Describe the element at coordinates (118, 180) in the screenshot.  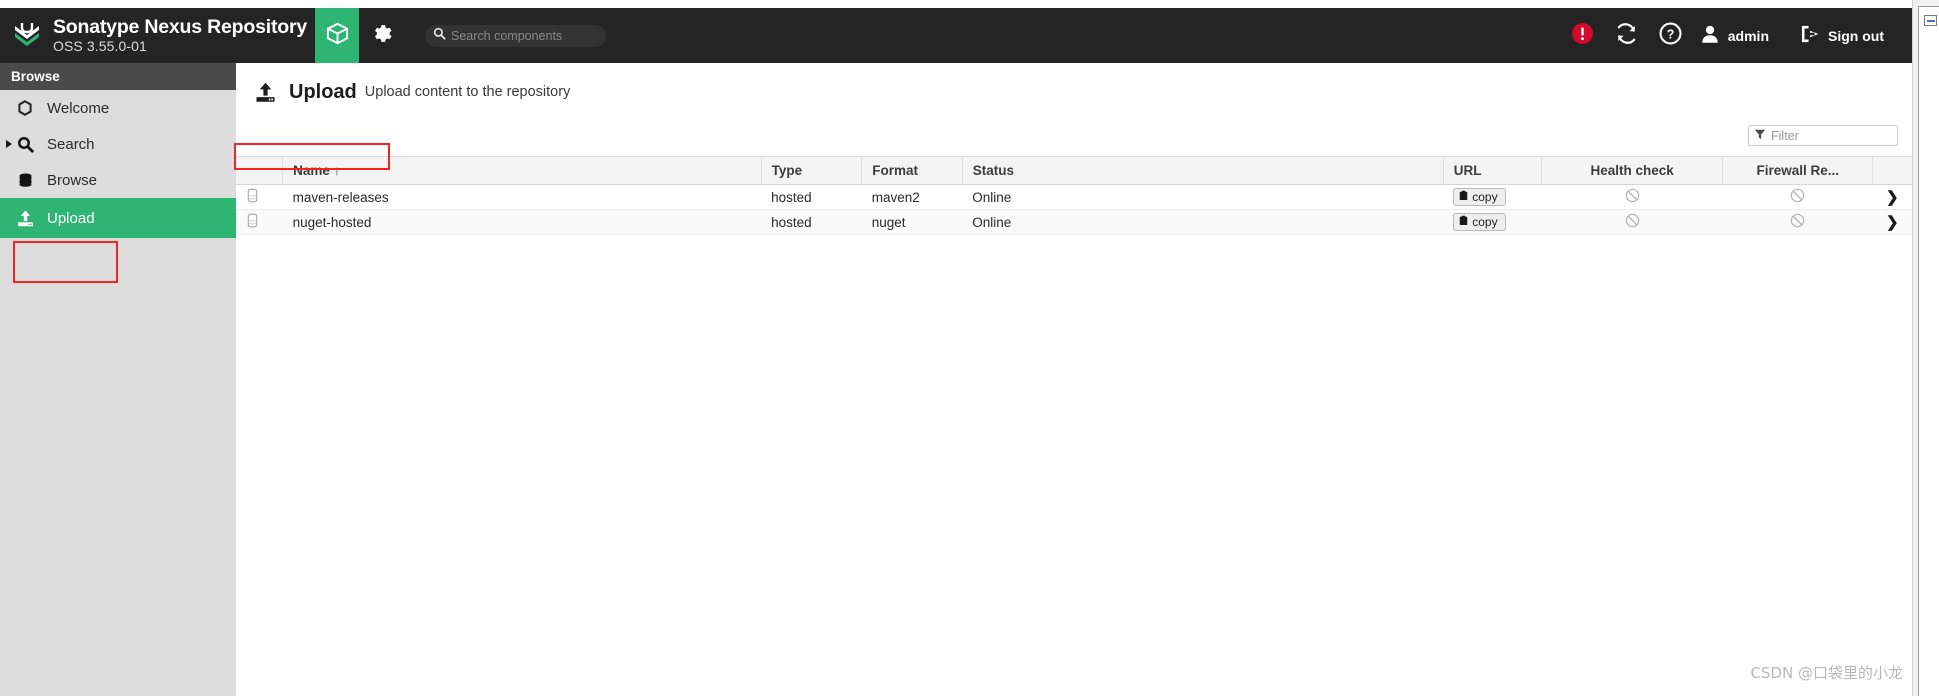
I see `sidebar-item-browse: Browse` at that location.